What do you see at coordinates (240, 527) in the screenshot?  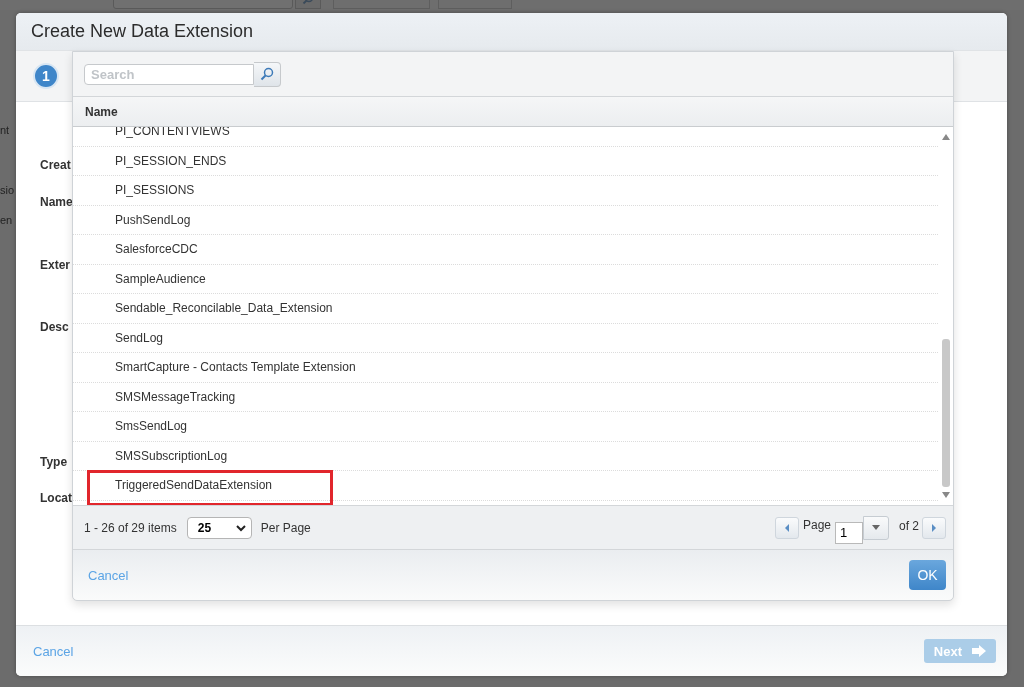 I see `chevron-down-icon` at bounding box center [240, 527].